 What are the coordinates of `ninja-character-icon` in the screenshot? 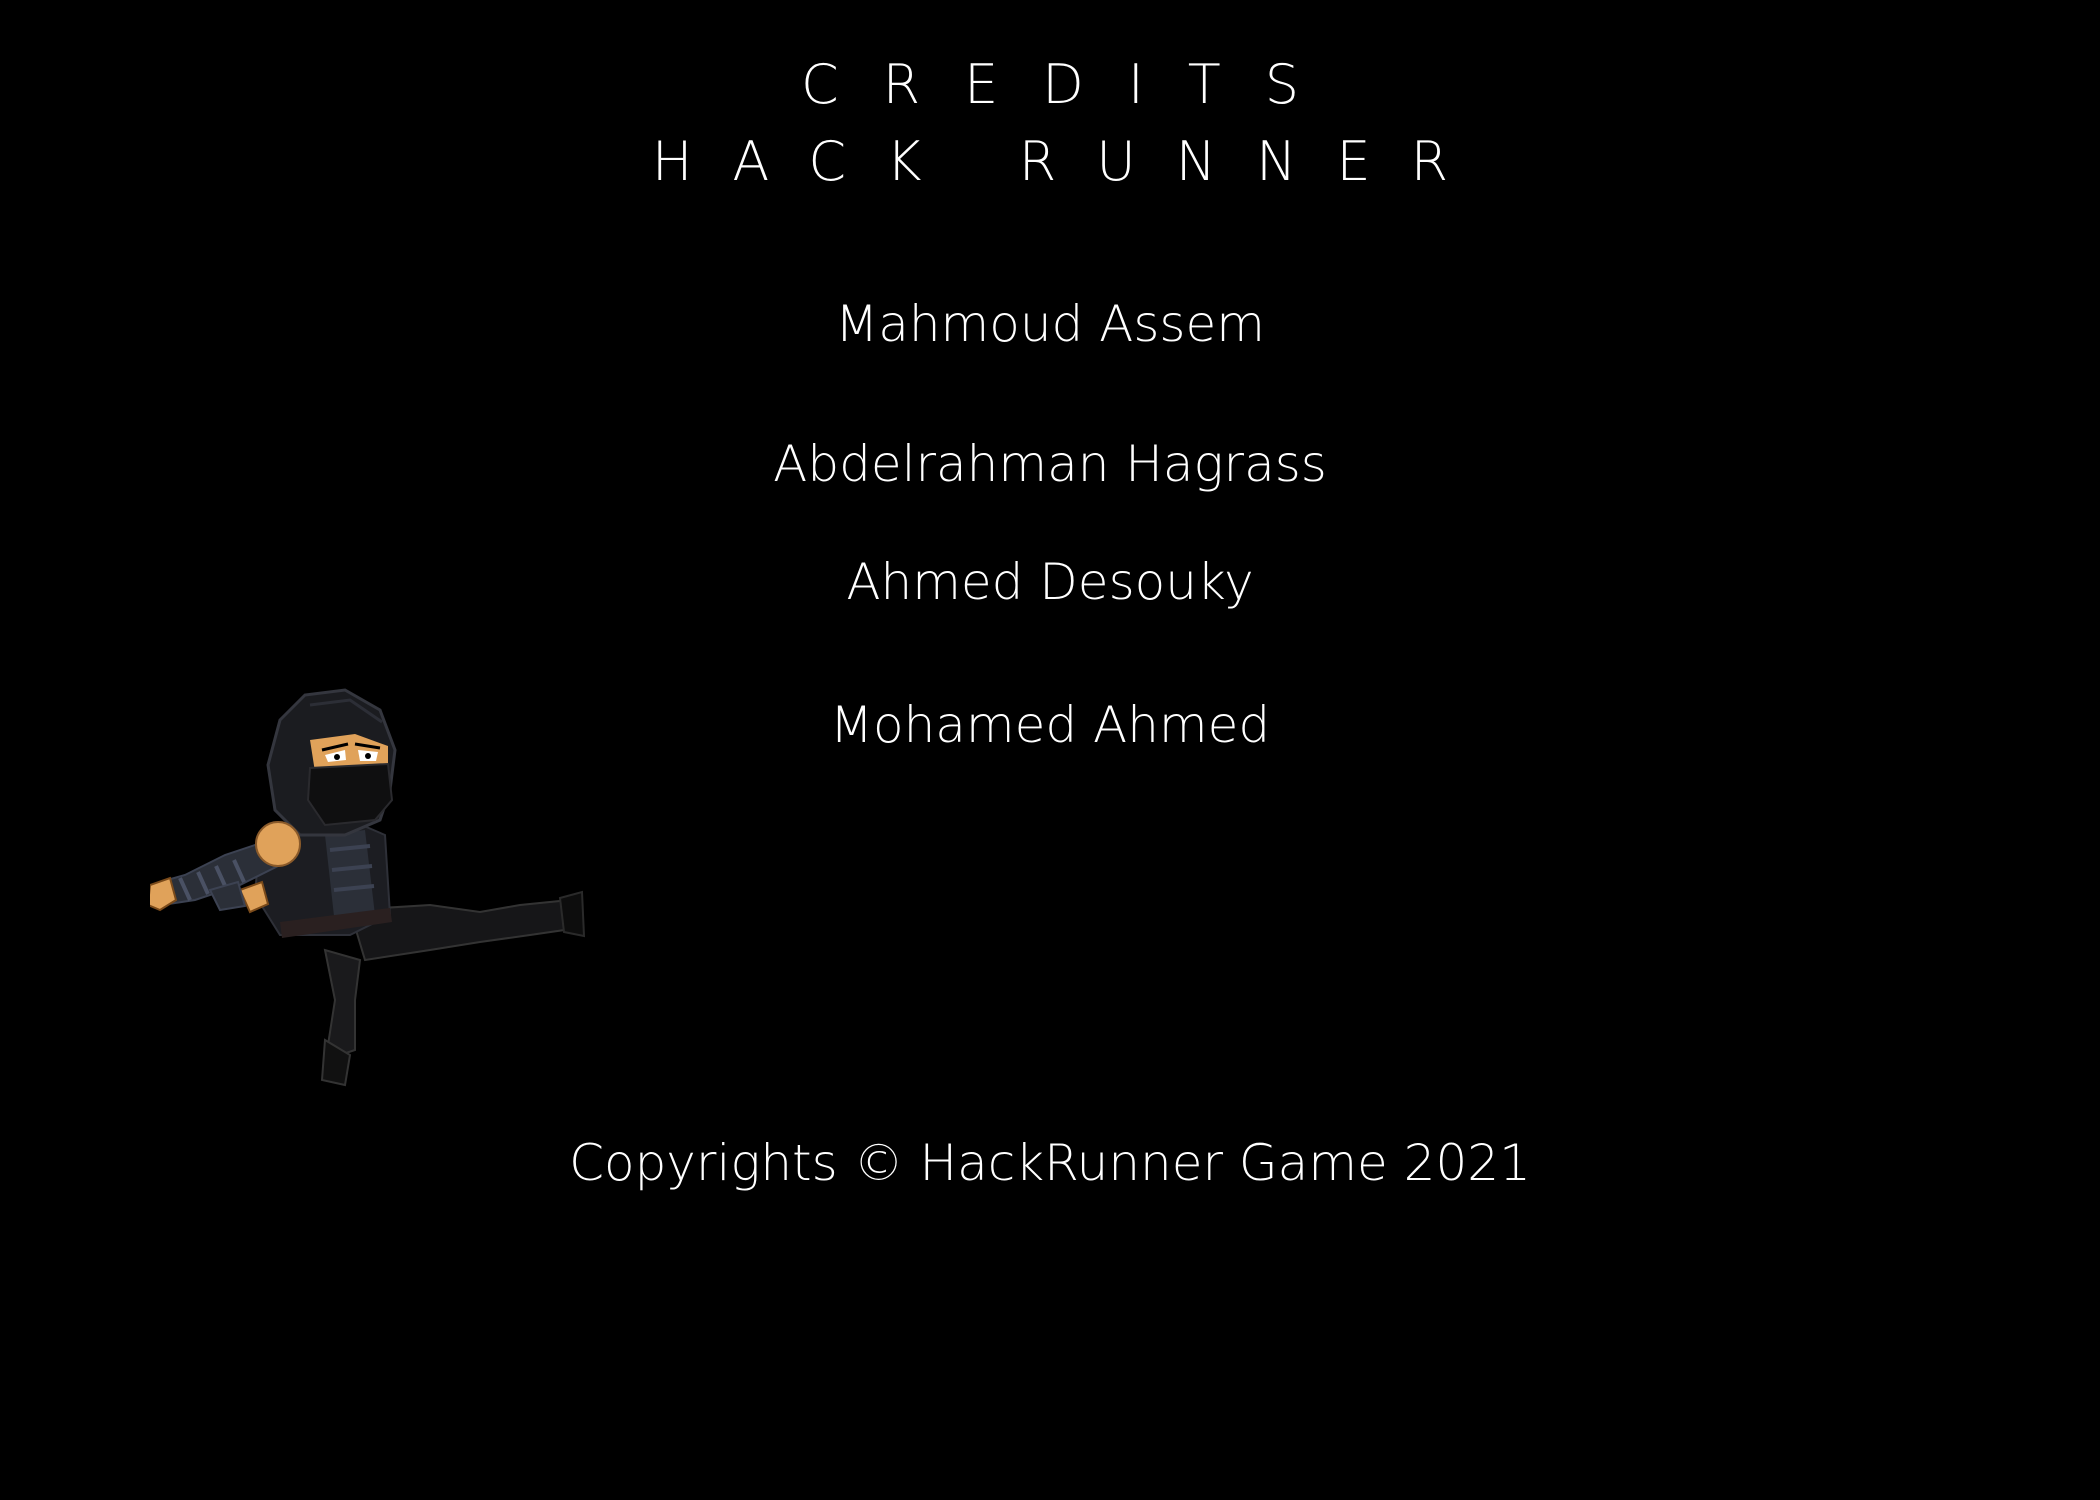 It's located at (368, 887).